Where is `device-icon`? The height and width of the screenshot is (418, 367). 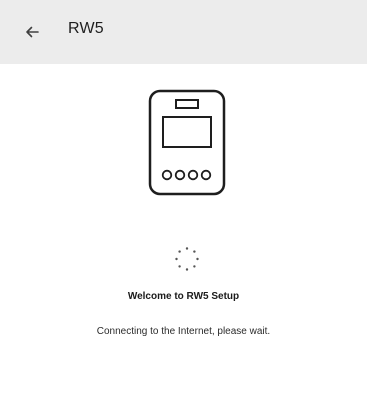
device-icon is located at coordinates (187, 142).